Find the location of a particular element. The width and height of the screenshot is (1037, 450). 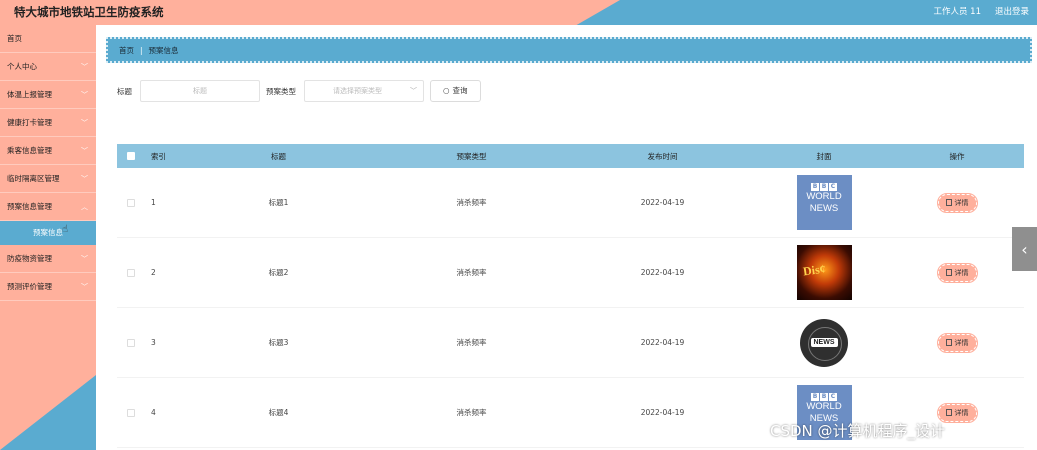

row-index: 4 is located at coordinates (153, 412).